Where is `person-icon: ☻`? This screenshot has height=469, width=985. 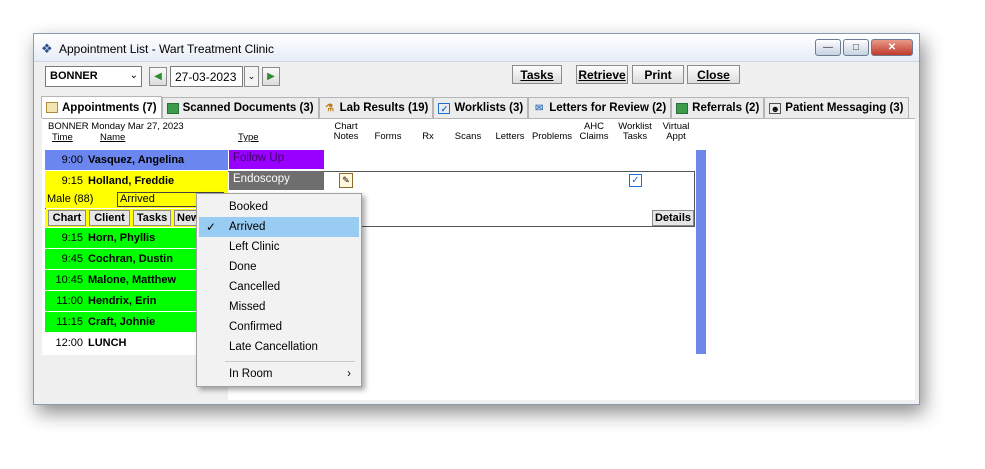
person-icon: ☻ is located at coordinates (775, 108).